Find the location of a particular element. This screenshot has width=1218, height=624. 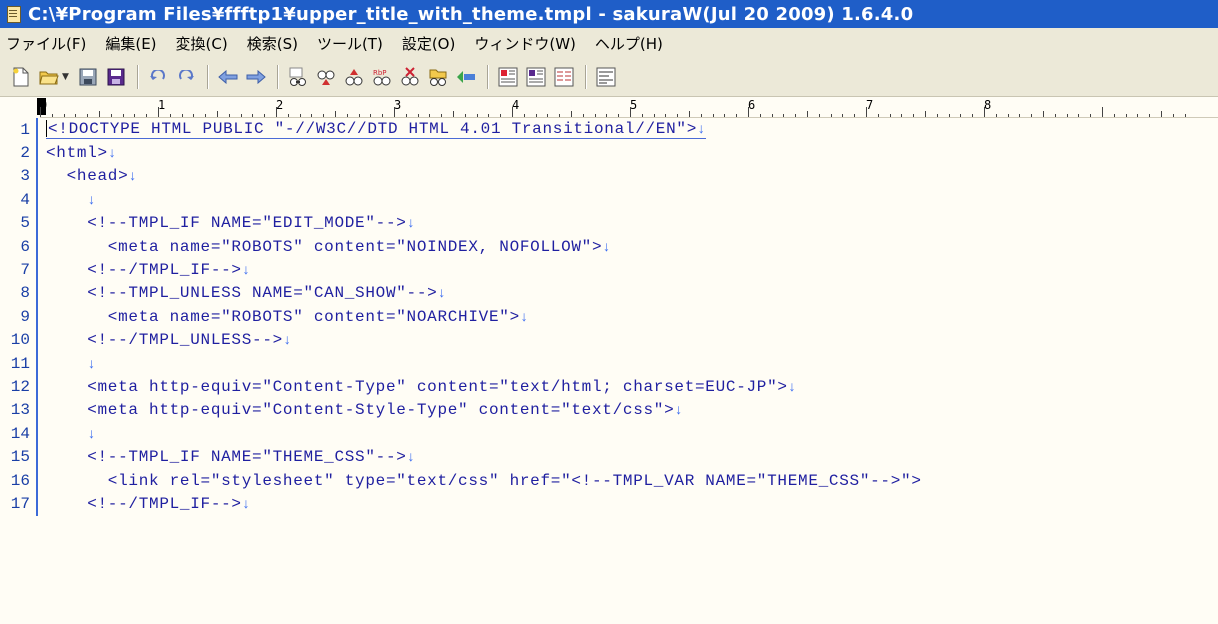

line-text: <!--/TMPL_UNLESS-->↓ is located at coordinates (169, 340).